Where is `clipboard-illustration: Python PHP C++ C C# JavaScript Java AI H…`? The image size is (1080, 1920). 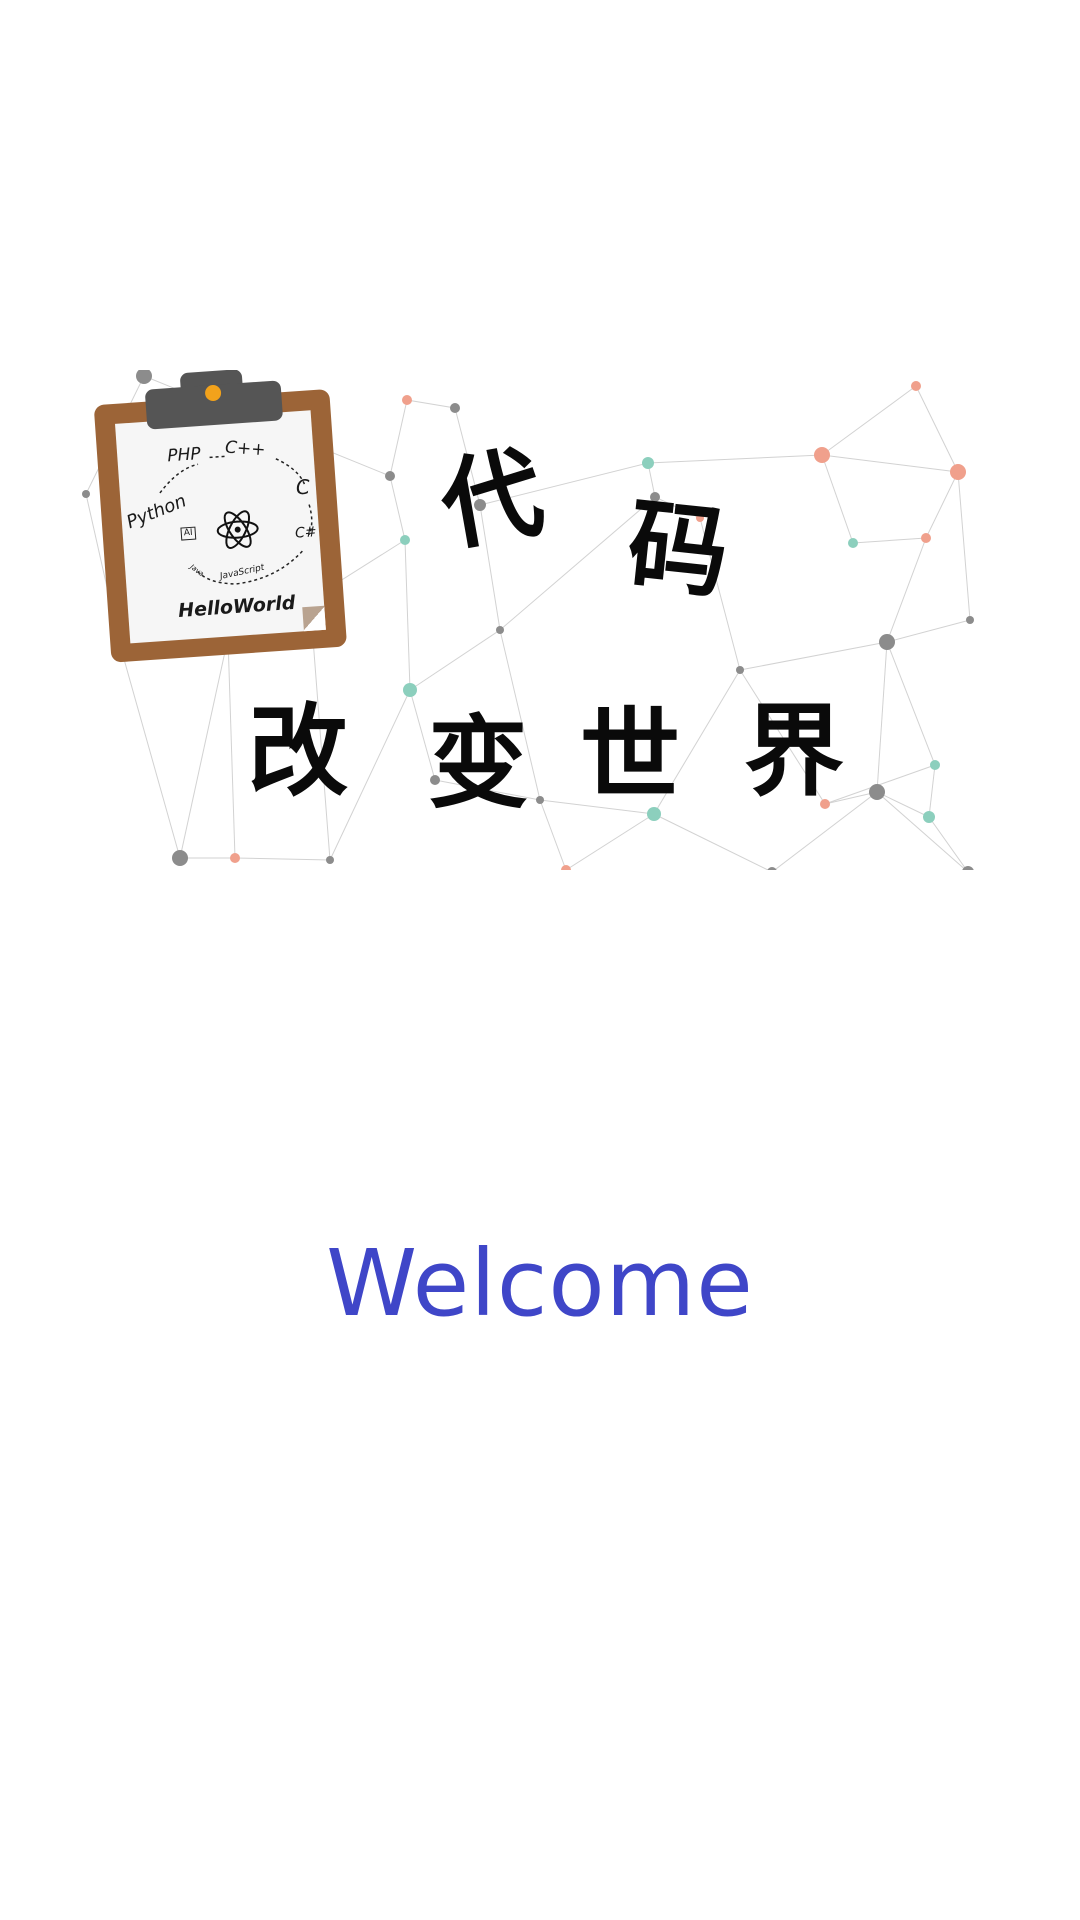 clipboard-illustration: Python PHP C++ C C# JavaScript Java AI H… is located at coordinates (232, 524).